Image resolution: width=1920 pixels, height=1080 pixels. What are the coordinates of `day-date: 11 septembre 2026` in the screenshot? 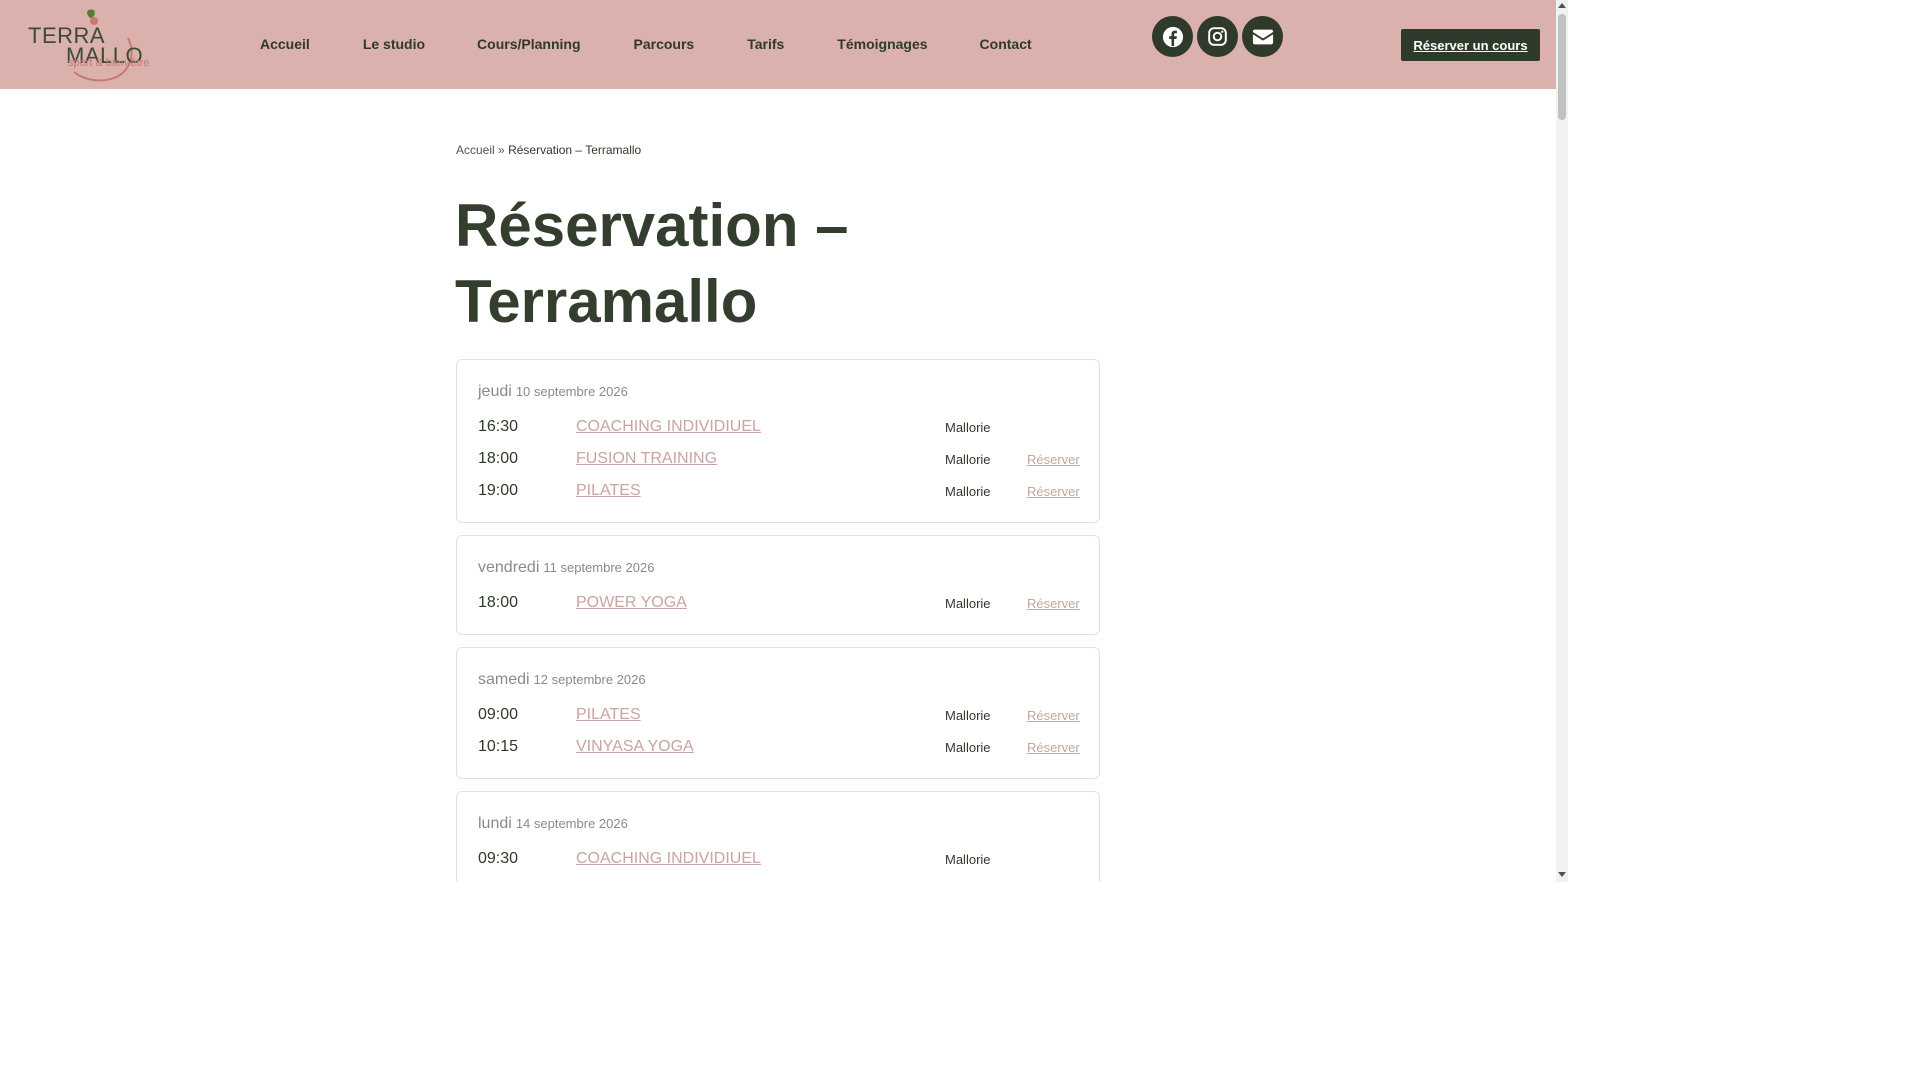 It's located at (599, 567).